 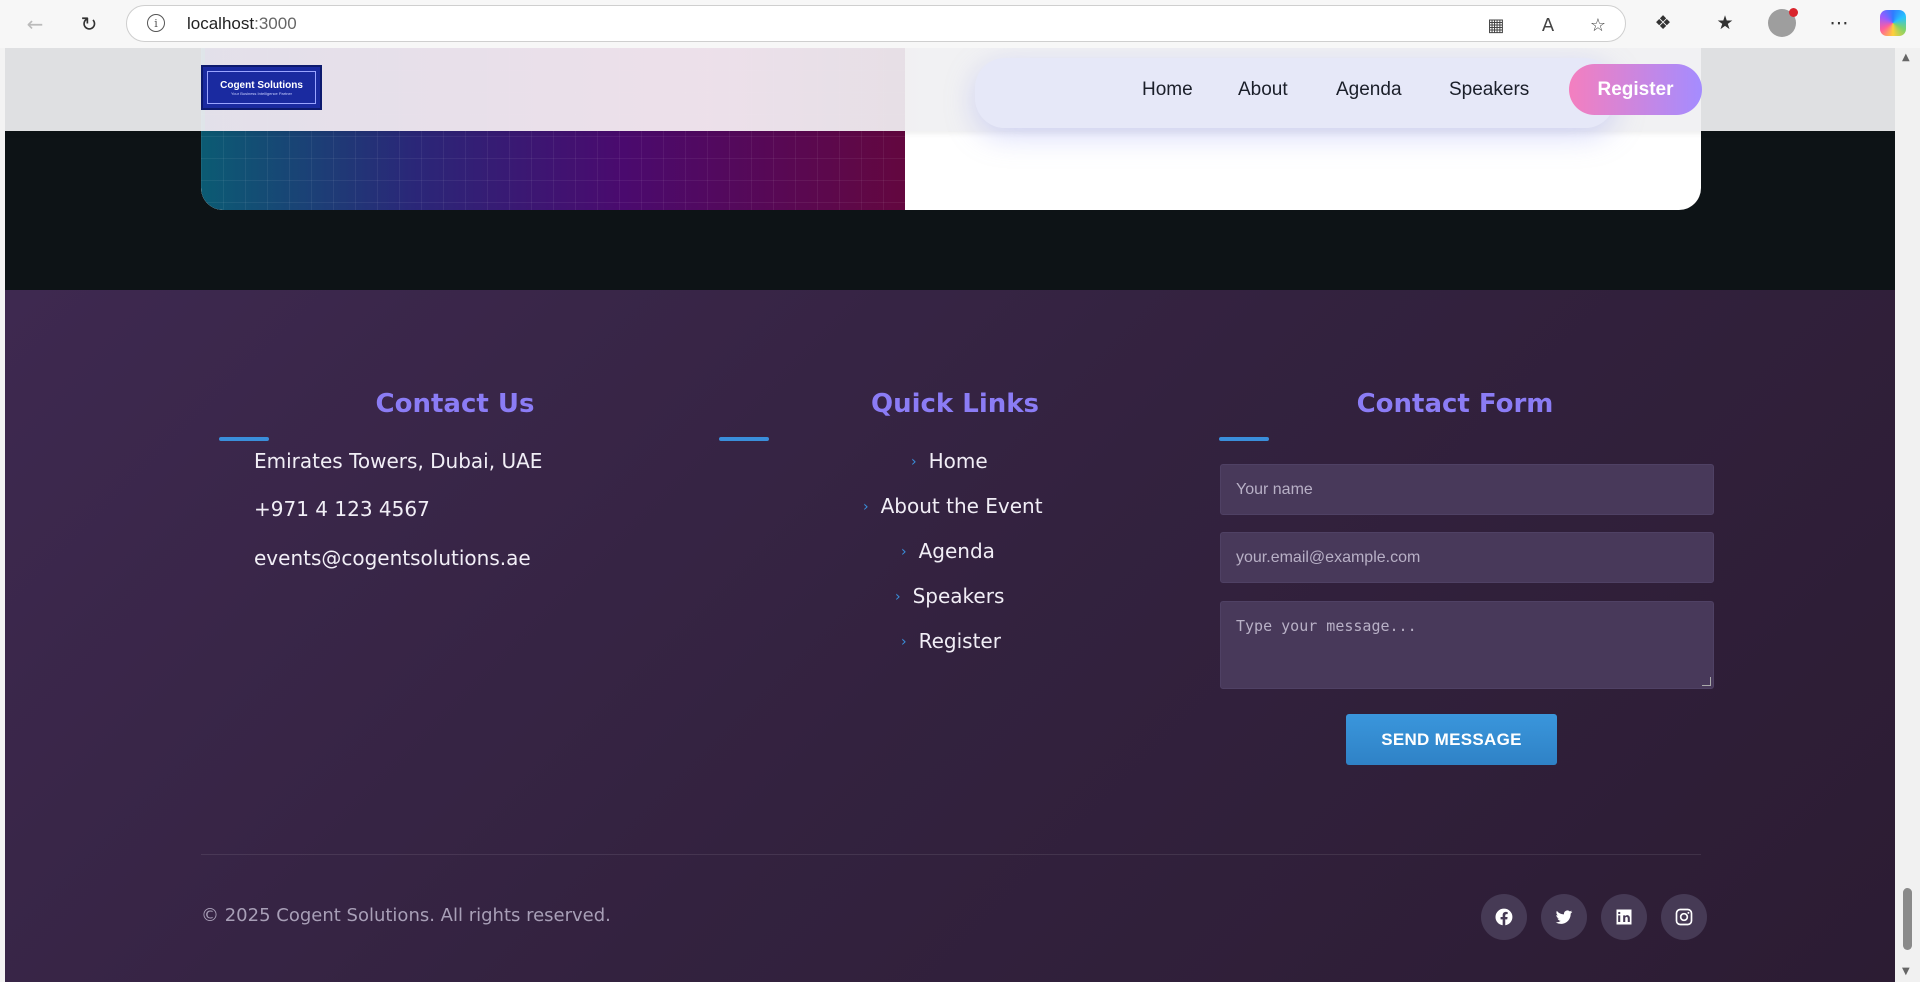 I want to click on scroll-down-icon: ▼, so click(x=1906, y=971).